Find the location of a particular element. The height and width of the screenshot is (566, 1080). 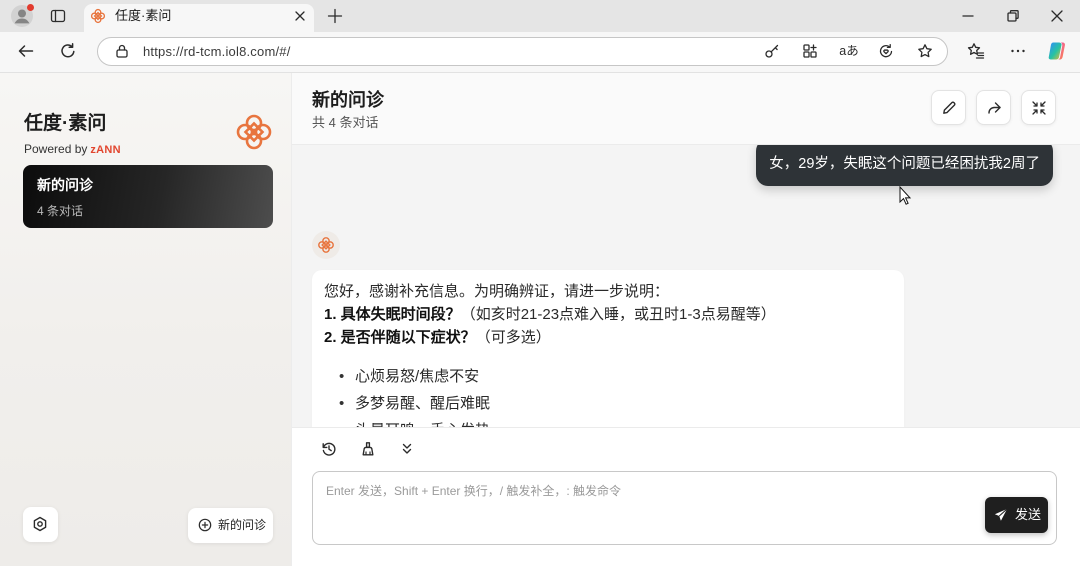

browser-tab-active: 任度·素问 is located at coordinates (199, 18).